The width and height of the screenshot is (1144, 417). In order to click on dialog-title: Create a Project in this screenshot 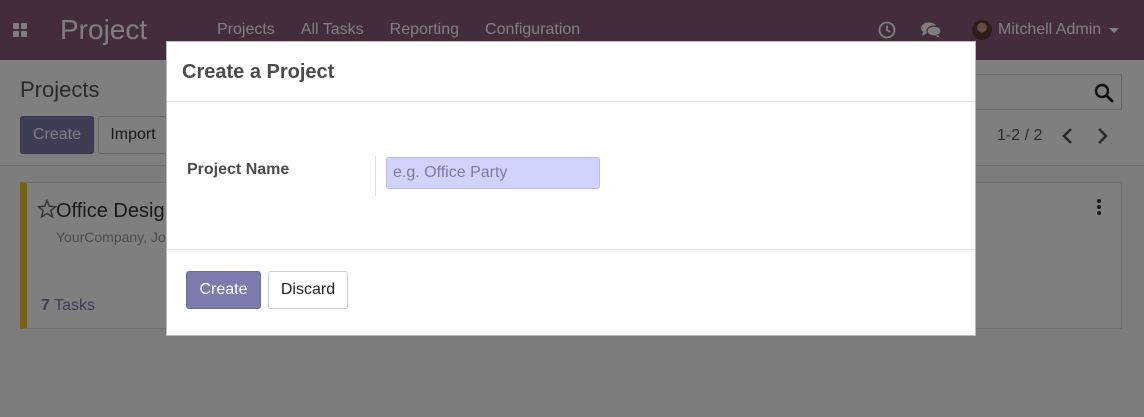, I will do `click(258, 72)`.